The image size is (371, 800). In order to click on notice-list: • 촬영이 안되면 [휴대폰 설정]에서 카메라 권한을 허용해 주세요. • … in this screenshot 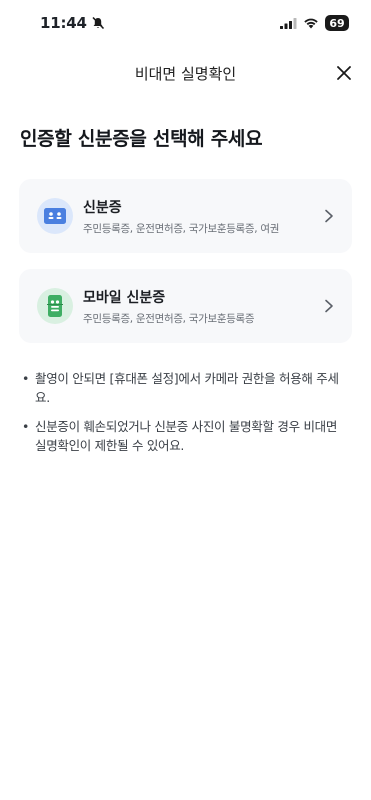, I will do `click(185, 412)`.